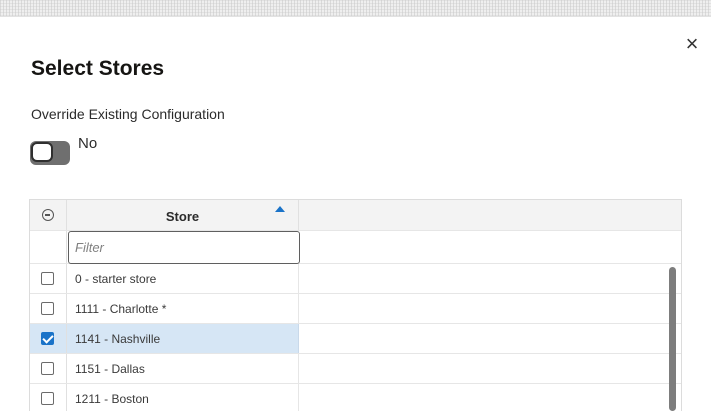  Describe the element at coordinates (280, 209) in the screenshot. I see `sort-ascending-icon` at that location.